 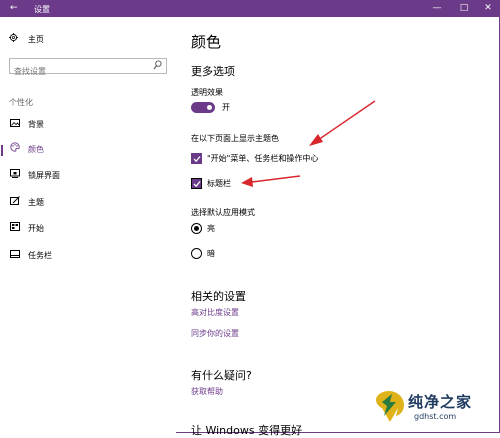 I want to click on back-arrow-icon: ←, so click(x=15, y=8).